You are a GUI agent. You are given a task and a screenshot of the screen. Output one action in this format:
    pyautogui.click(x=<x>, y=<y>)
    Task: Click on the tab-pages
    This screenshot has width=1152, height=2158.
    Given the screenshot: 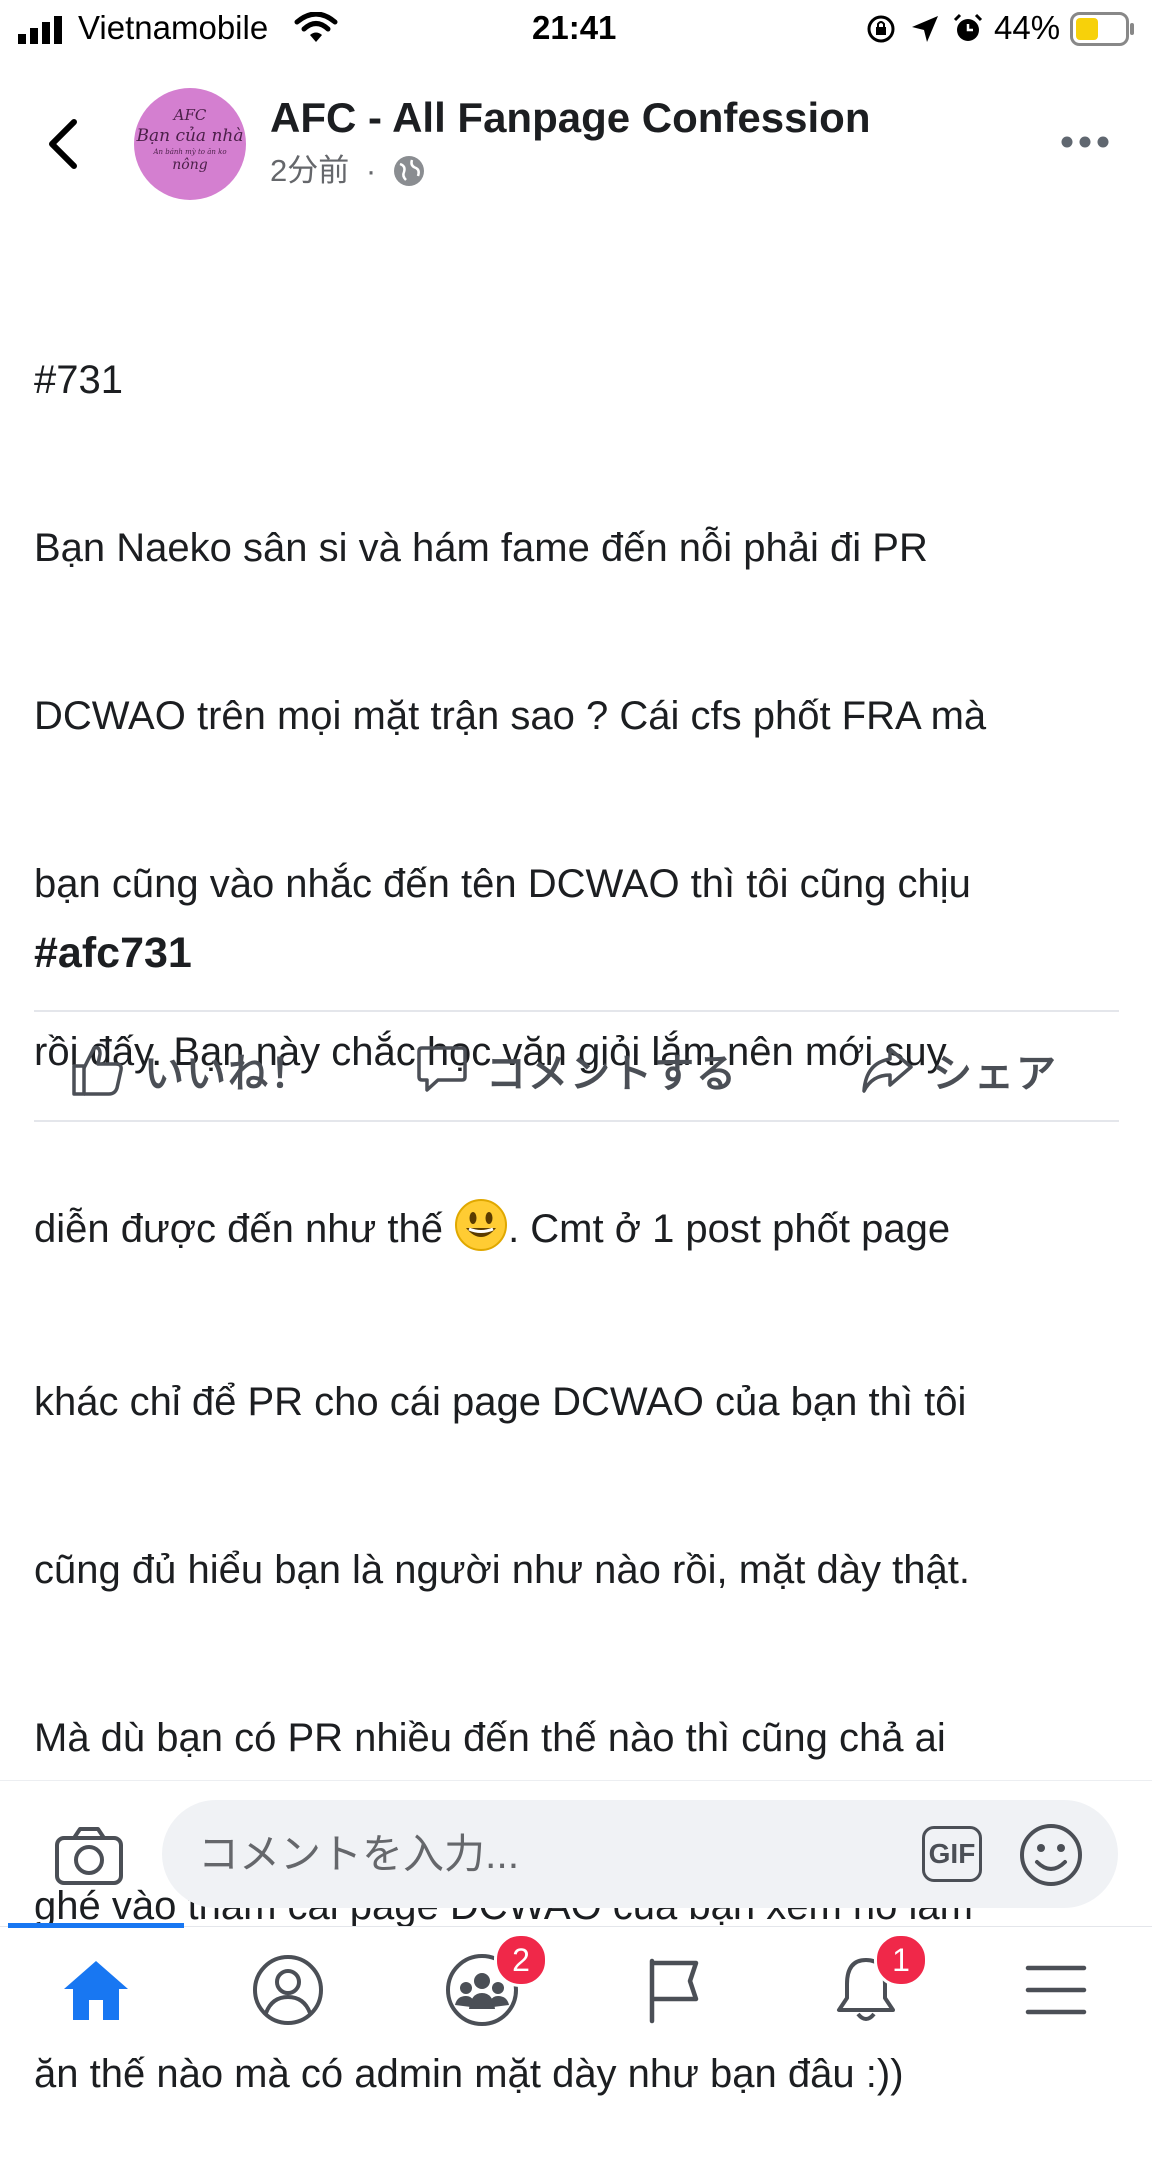 What is the action you would take?
    pyautogui.click(x=674, y=1990)
    